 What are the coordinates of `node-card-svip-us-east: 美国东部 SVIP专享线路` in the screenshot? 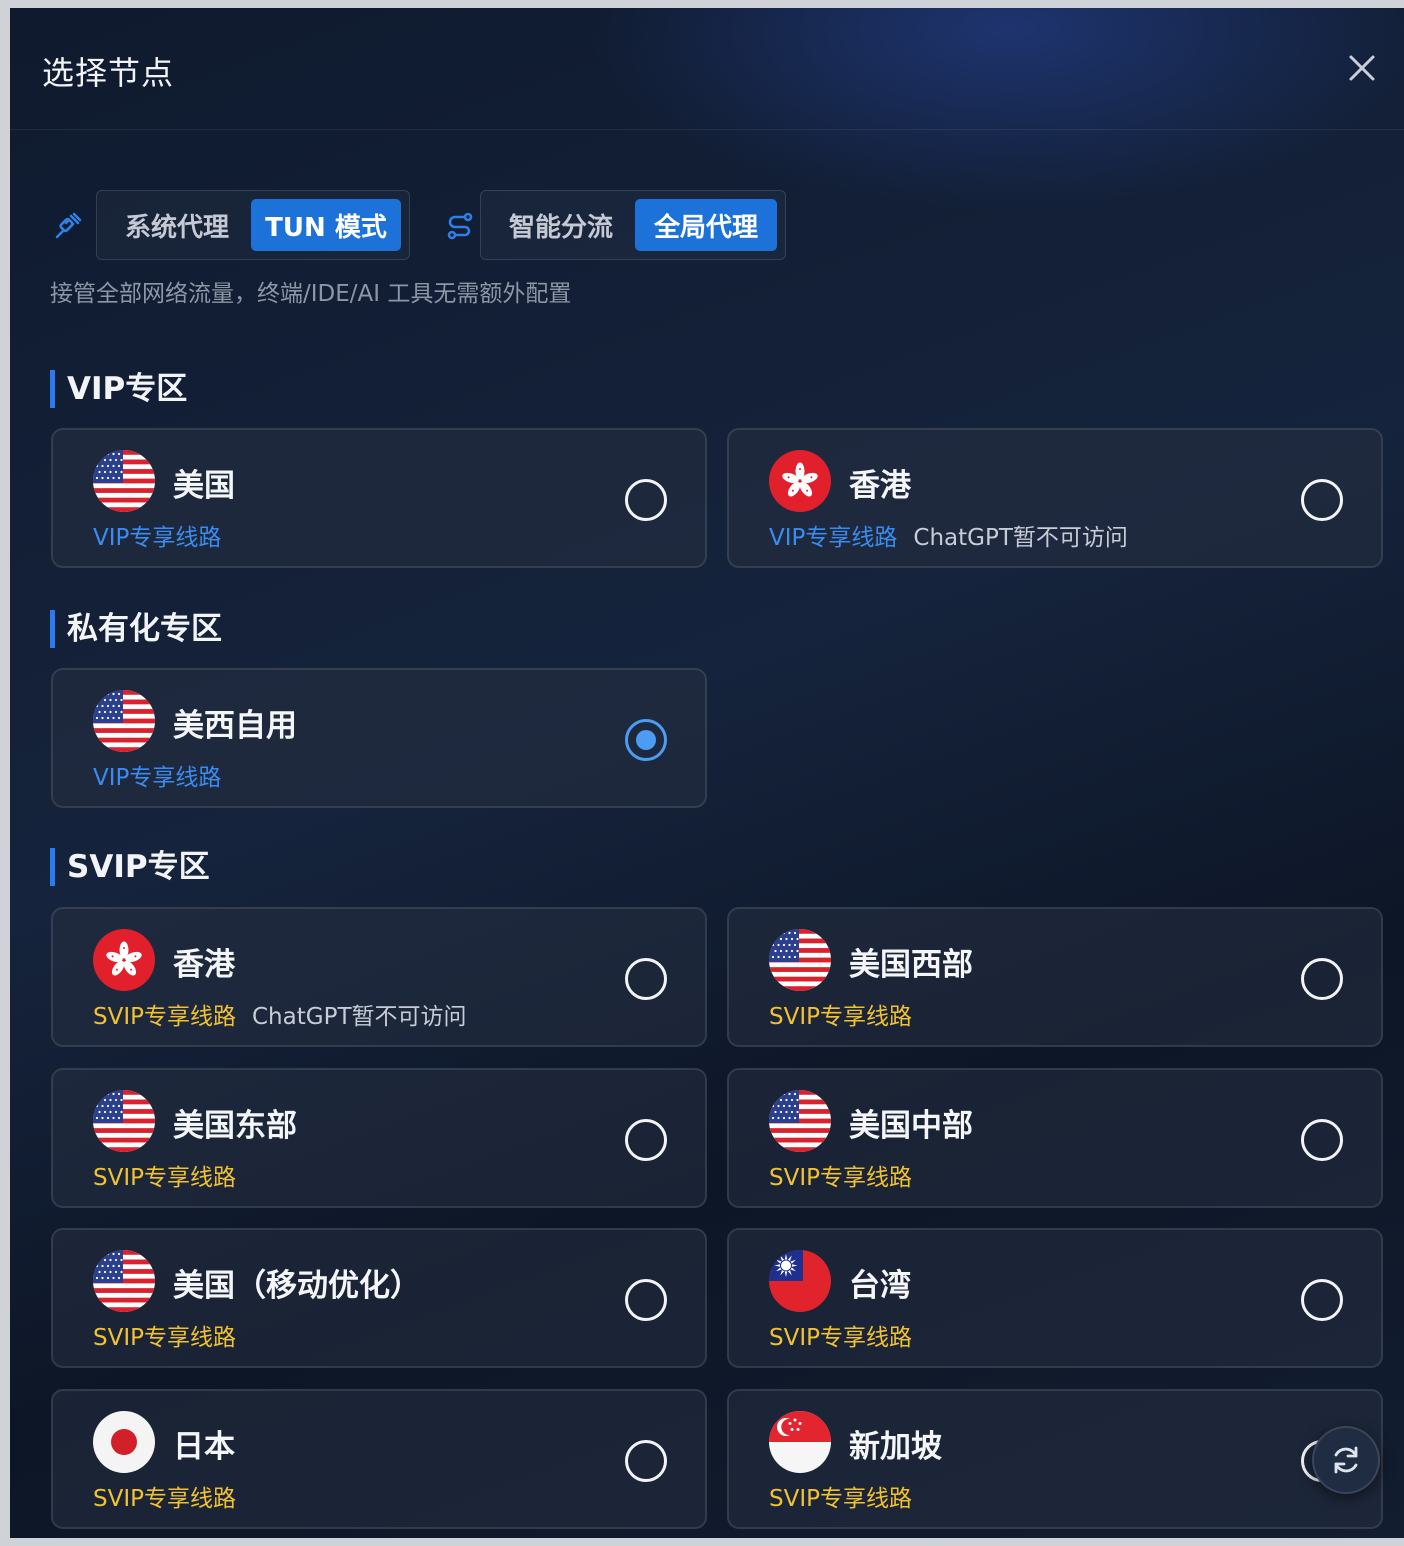 It's located at (379, 1138).